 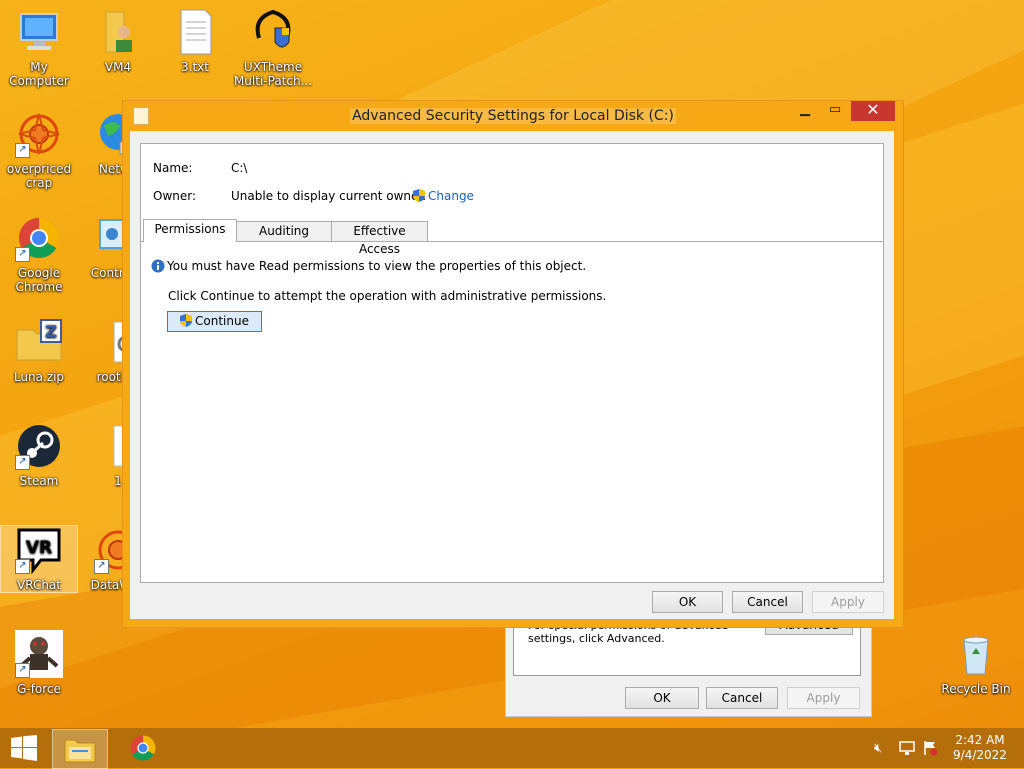 What do you see at coordinates (175, 196) in the screenshot?
I see `owner-label: Owner:` at bounding box center [175, 196].